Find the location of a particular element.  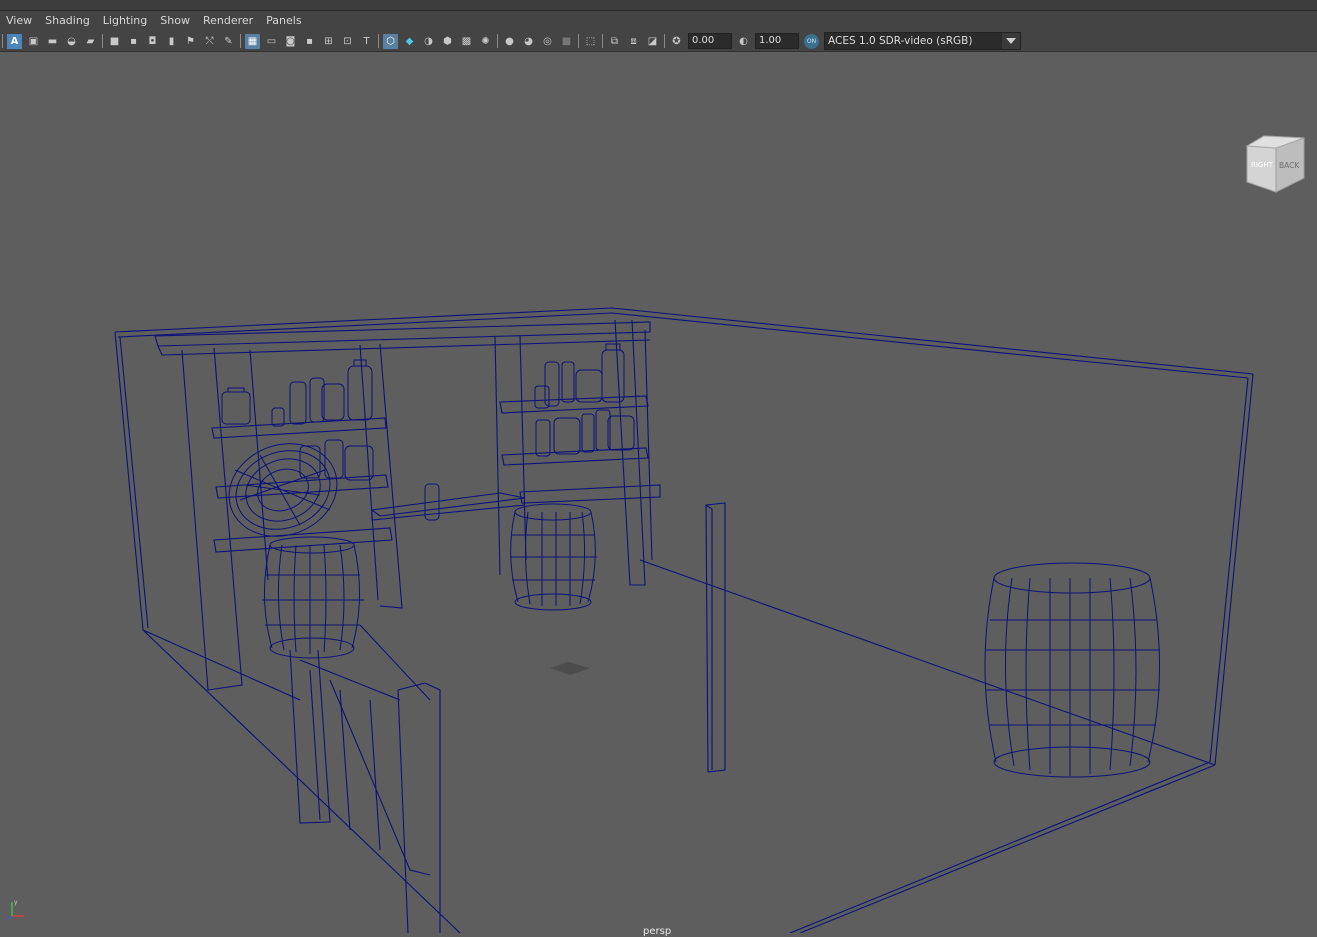

isolate-select-icon: ⬚ is located at coordinates (590, 41).